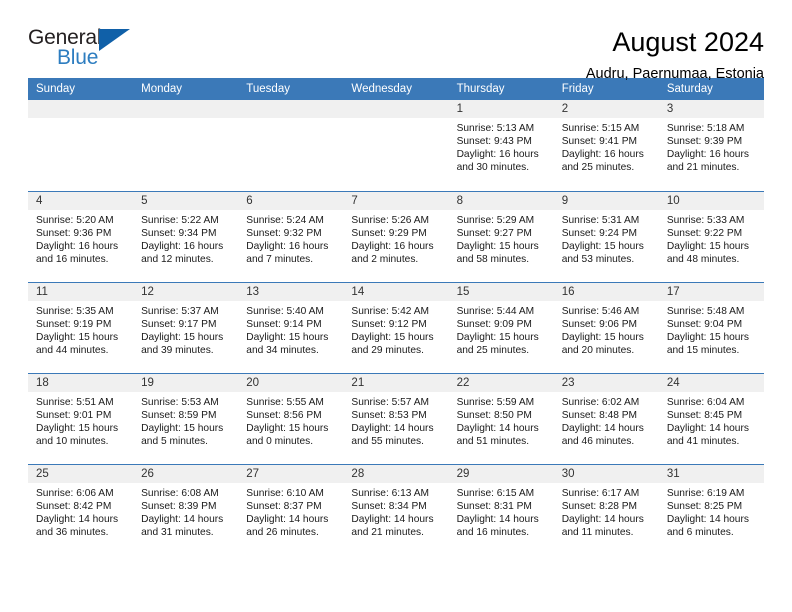 Image resolution: width=792 pixels, height=612 pixels. What do you see at coordinates (501, 109) in the screenshot?
I see `day-number: 1` at bounding box center [501, 109].